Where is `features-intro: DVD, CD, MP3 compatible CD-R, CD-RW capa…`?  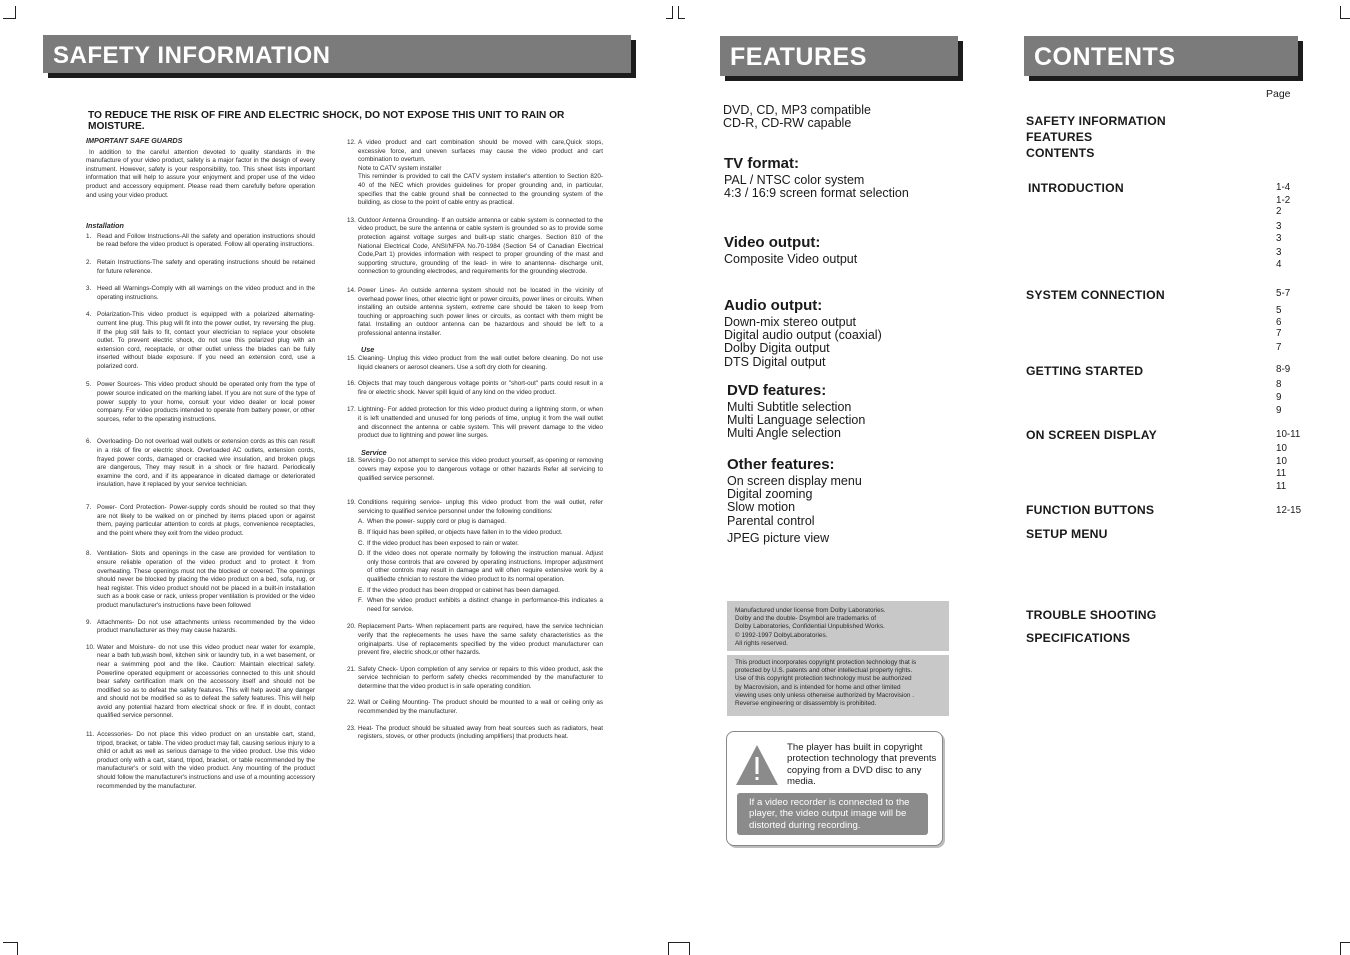
features-intro: DVD, CD, MP3 compatible CD-R, CD-RW capa… is located at coordinates (797, 116).